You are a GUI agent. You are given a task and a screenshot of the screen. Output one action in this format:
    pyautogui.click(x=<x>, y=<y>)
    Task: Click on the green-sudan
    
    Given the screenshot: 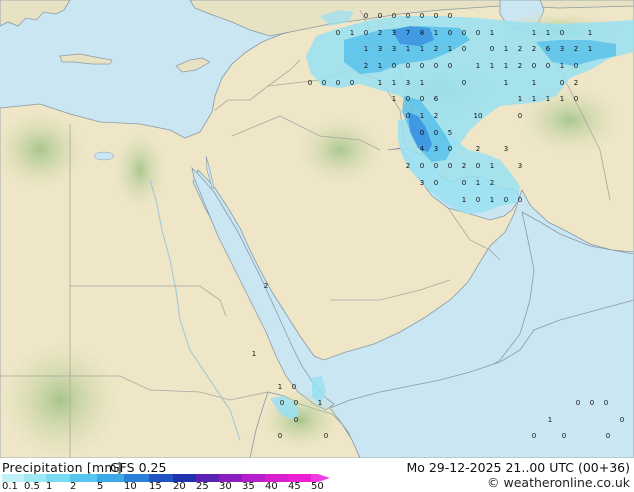 What is the action you would take?
    pyautogui.click(x=60, y=399)
    